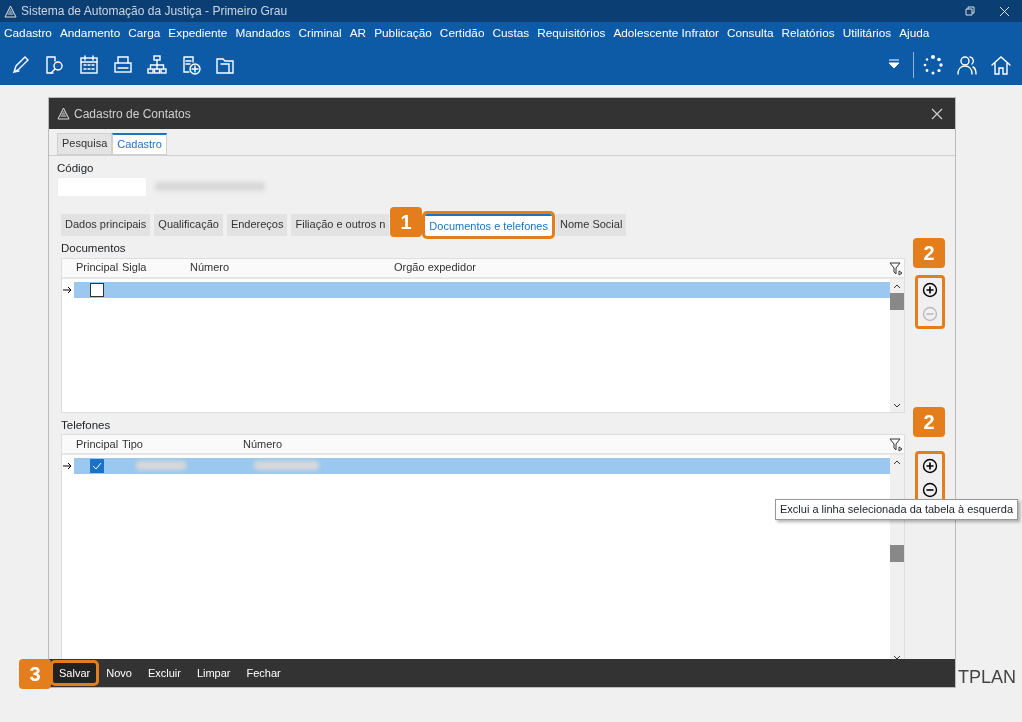 The image size is (1022, 722). What do you see at coordinates (28, 33) in the screenshot?
I see `menu-item: Cadastro` at bounding box center [28, 33].